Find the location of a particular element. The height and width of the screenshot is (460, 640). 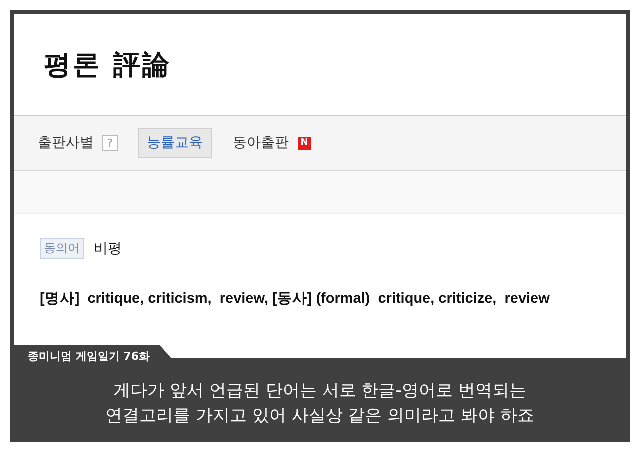

new-badge: N is located at coordinates (304, 143).